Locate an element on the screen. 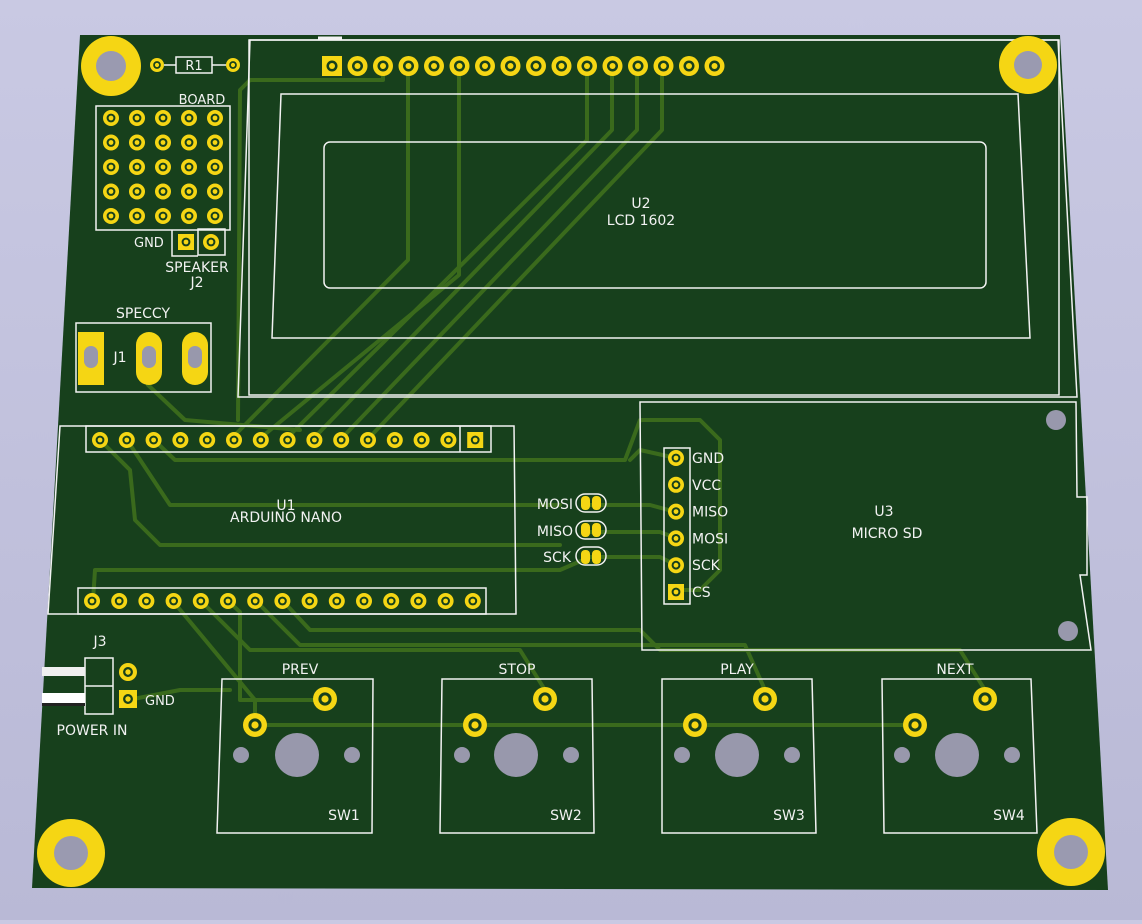 The height and width of the screenshot is (924, 1142). speccy-label: SPECCY is located at coordinates (143, 314).